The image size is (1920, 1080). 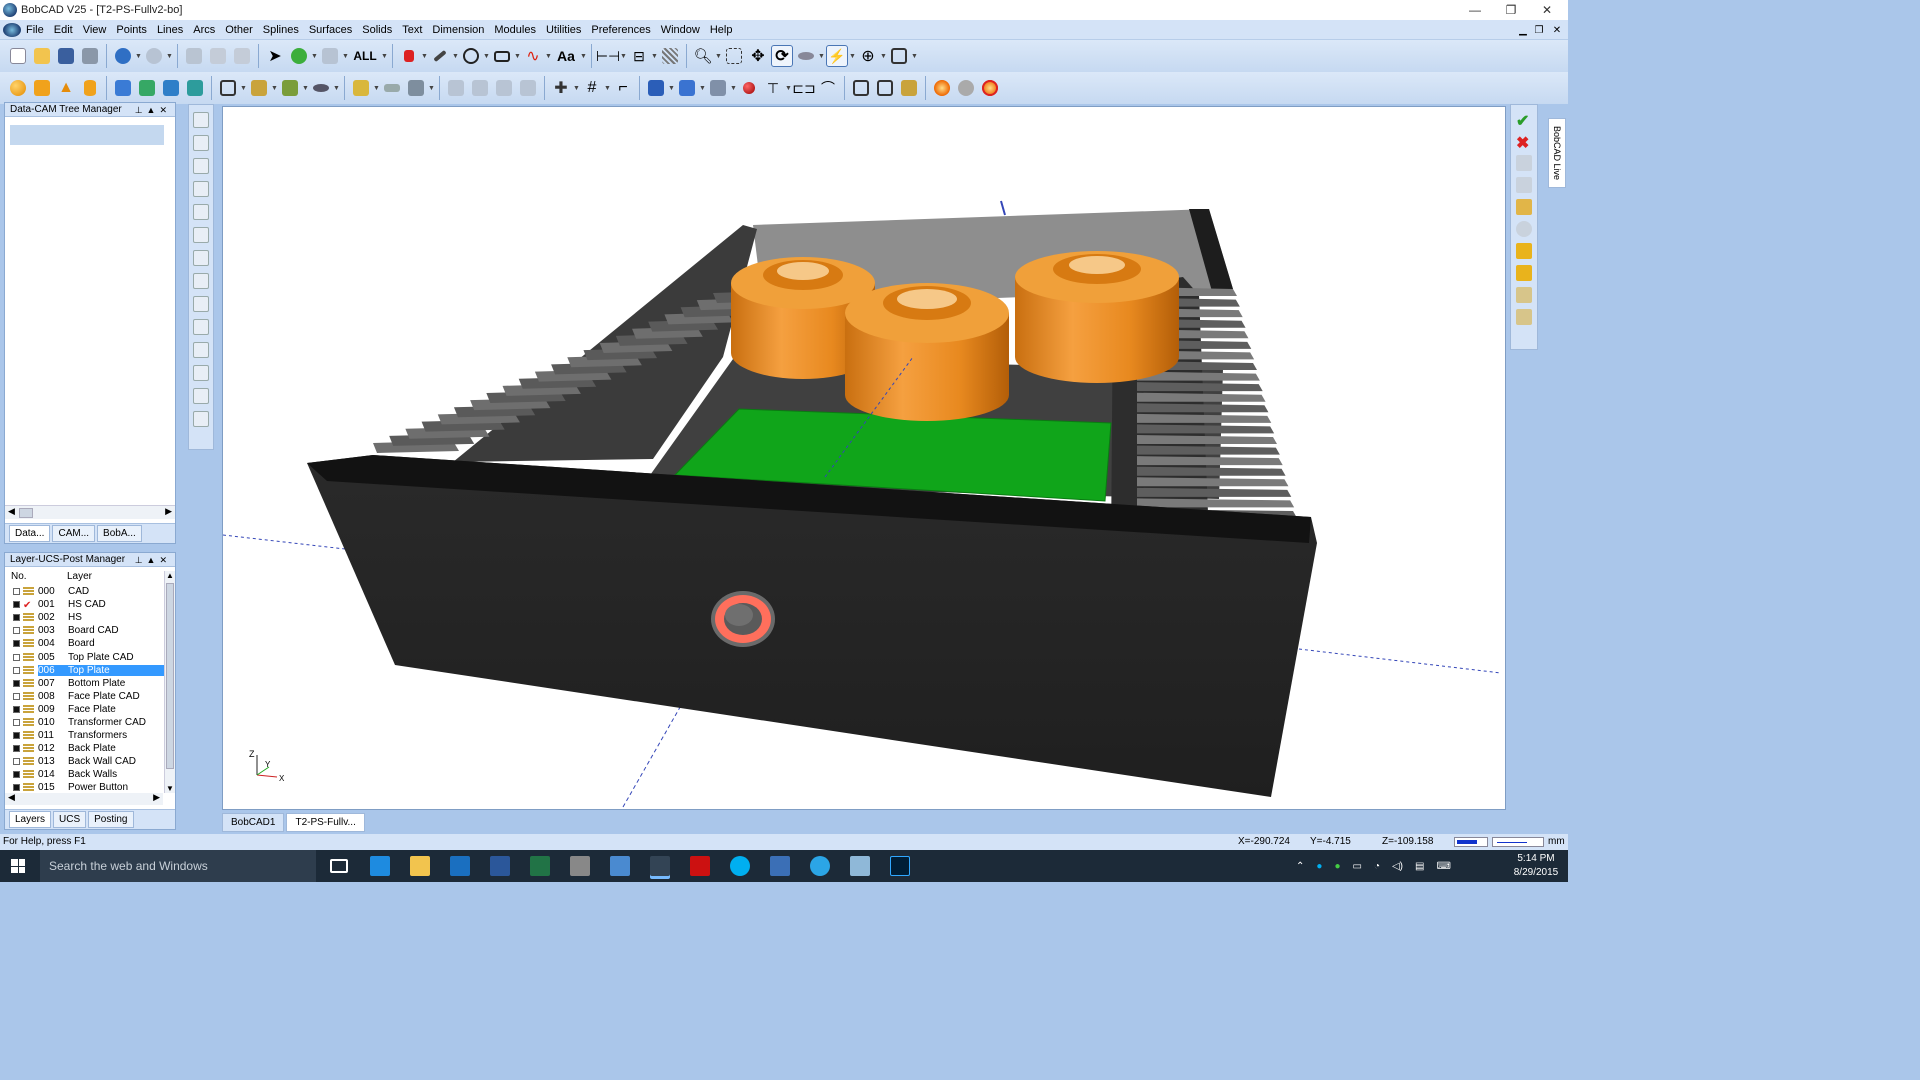 What do you see at coordinates (228, 88) in the screenshot?
I see `shell-icon` at bounding box center [228, 88].